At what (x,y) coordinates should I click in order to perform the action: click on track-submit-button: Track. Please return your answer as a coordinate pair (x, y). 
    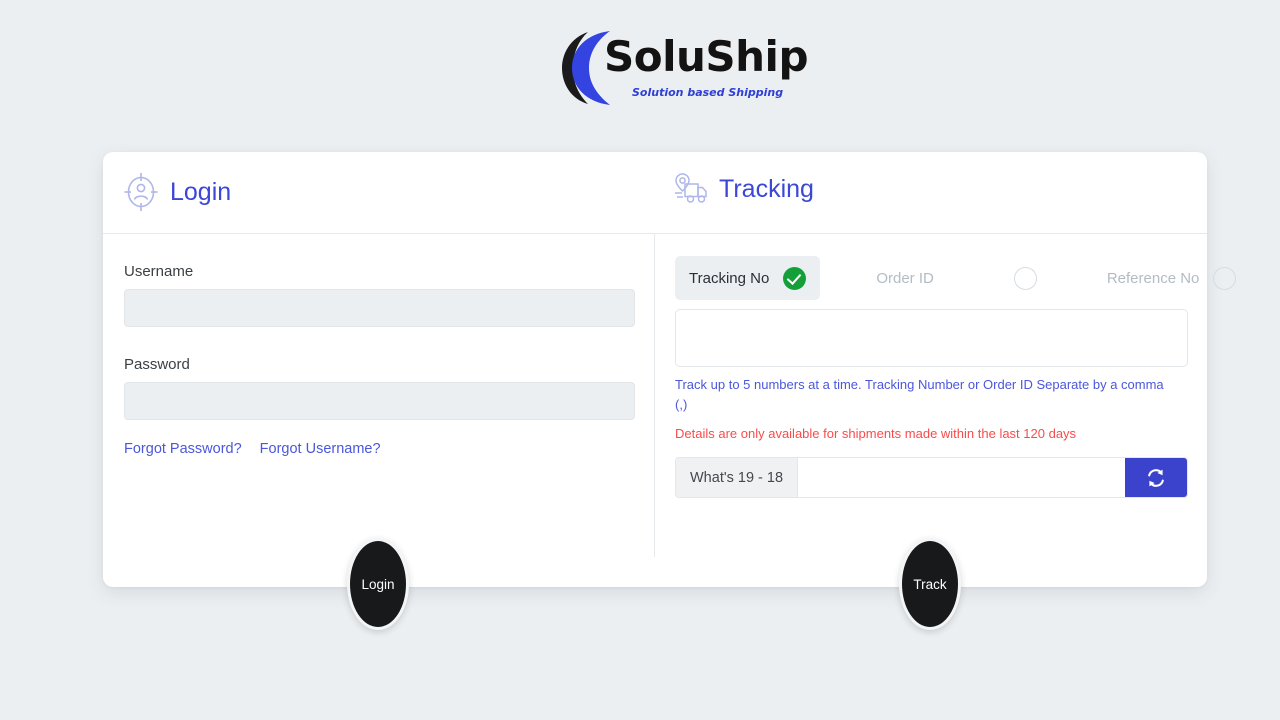
    Looking at the image, I should click on (930, 584).